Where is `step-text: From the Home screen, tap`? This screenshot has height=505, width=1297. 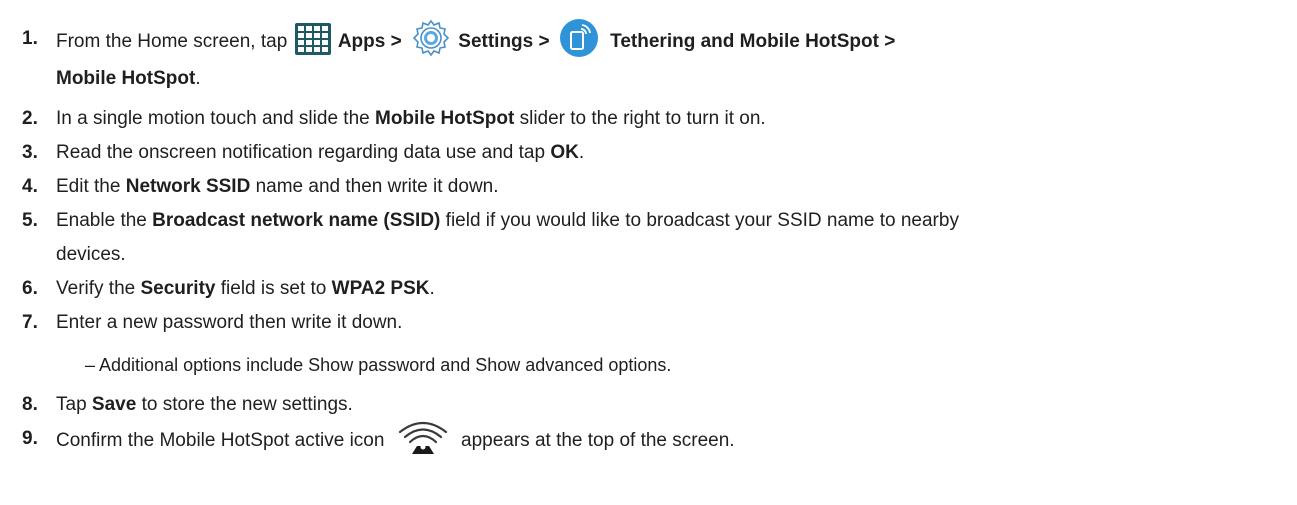
step-text: From the Home screen, tap is located at coordinates (172, 42).